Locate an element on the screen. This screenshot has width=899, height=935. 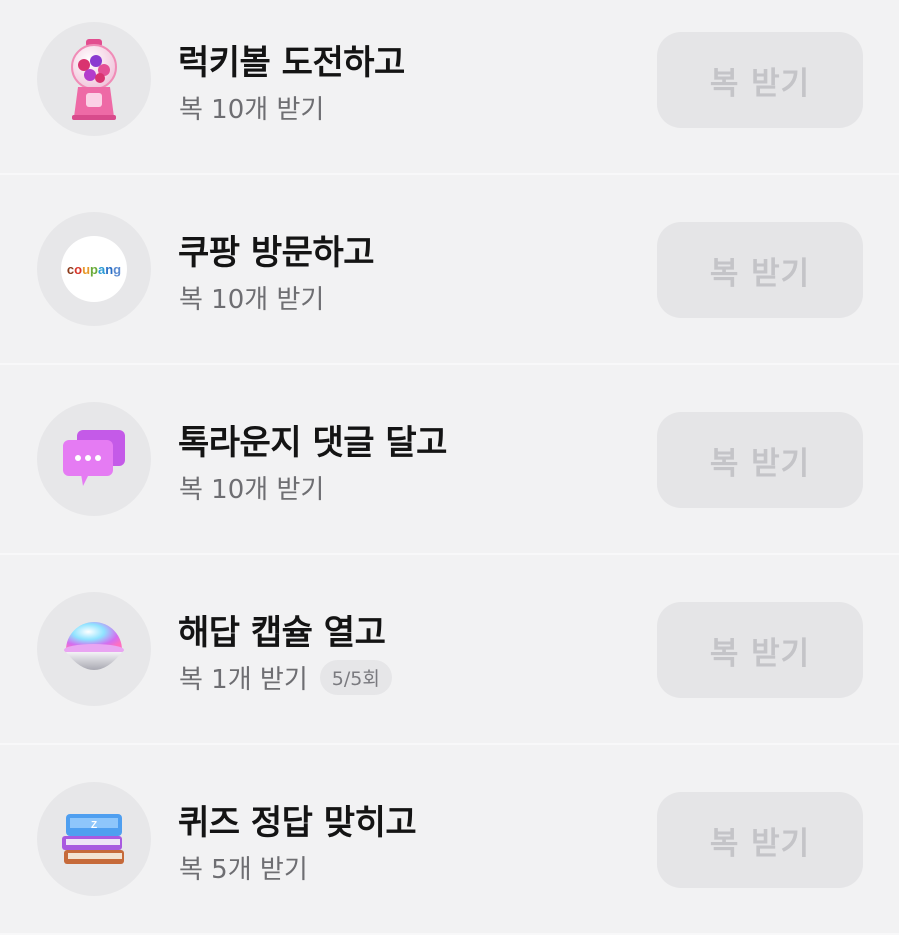
mission-reward-text: 복 5개 받기 is located at coordinates (243, 870).